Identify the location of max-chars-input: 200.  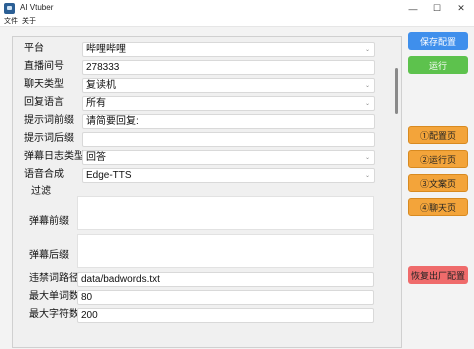
(225, 315).